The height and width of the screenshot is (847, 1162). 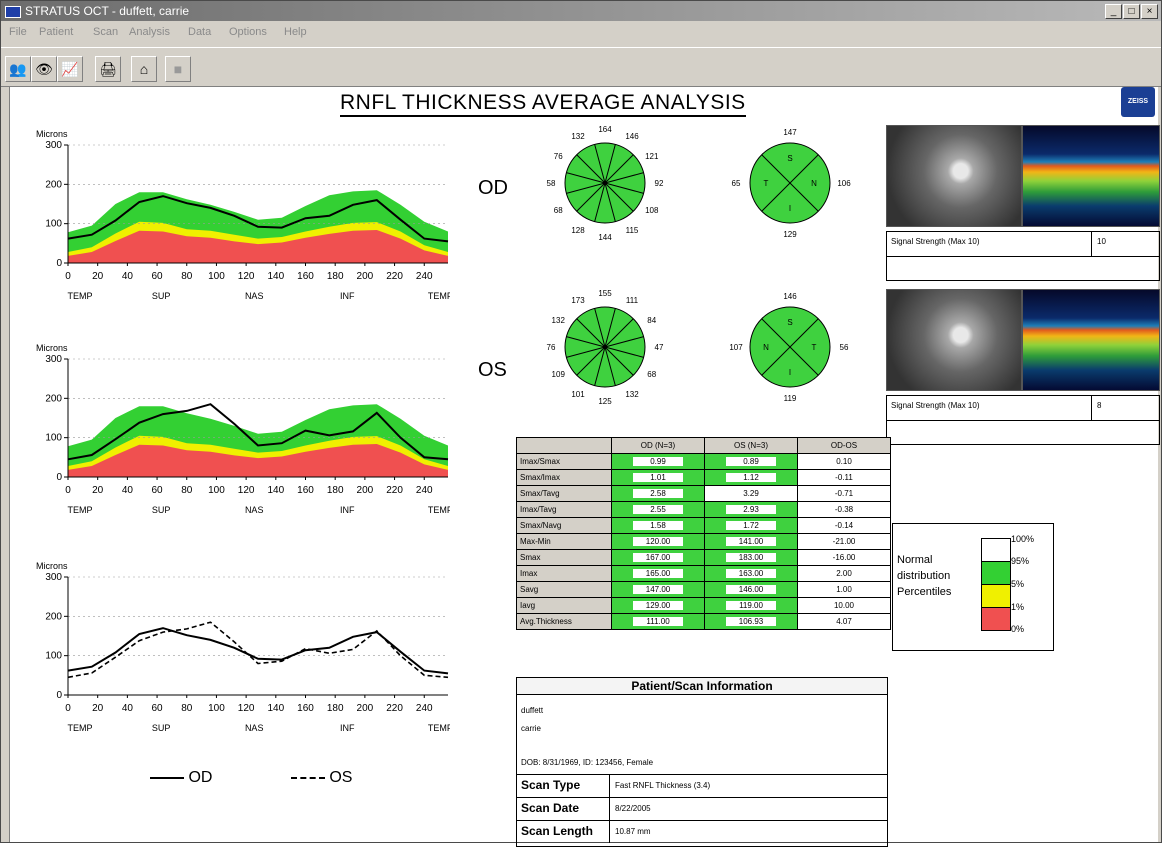 What do you see at coordinates (844, 621) in the screenshot?
I see `diff-value-cell: 4.07` at bounding box center [844, 621].